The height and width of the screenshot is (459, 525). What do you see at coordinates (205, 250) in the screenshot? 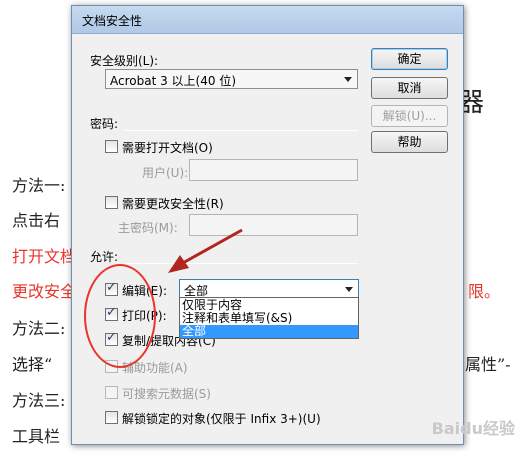
I see `annotation-arrow-icon` at bounding box center [205, 250].